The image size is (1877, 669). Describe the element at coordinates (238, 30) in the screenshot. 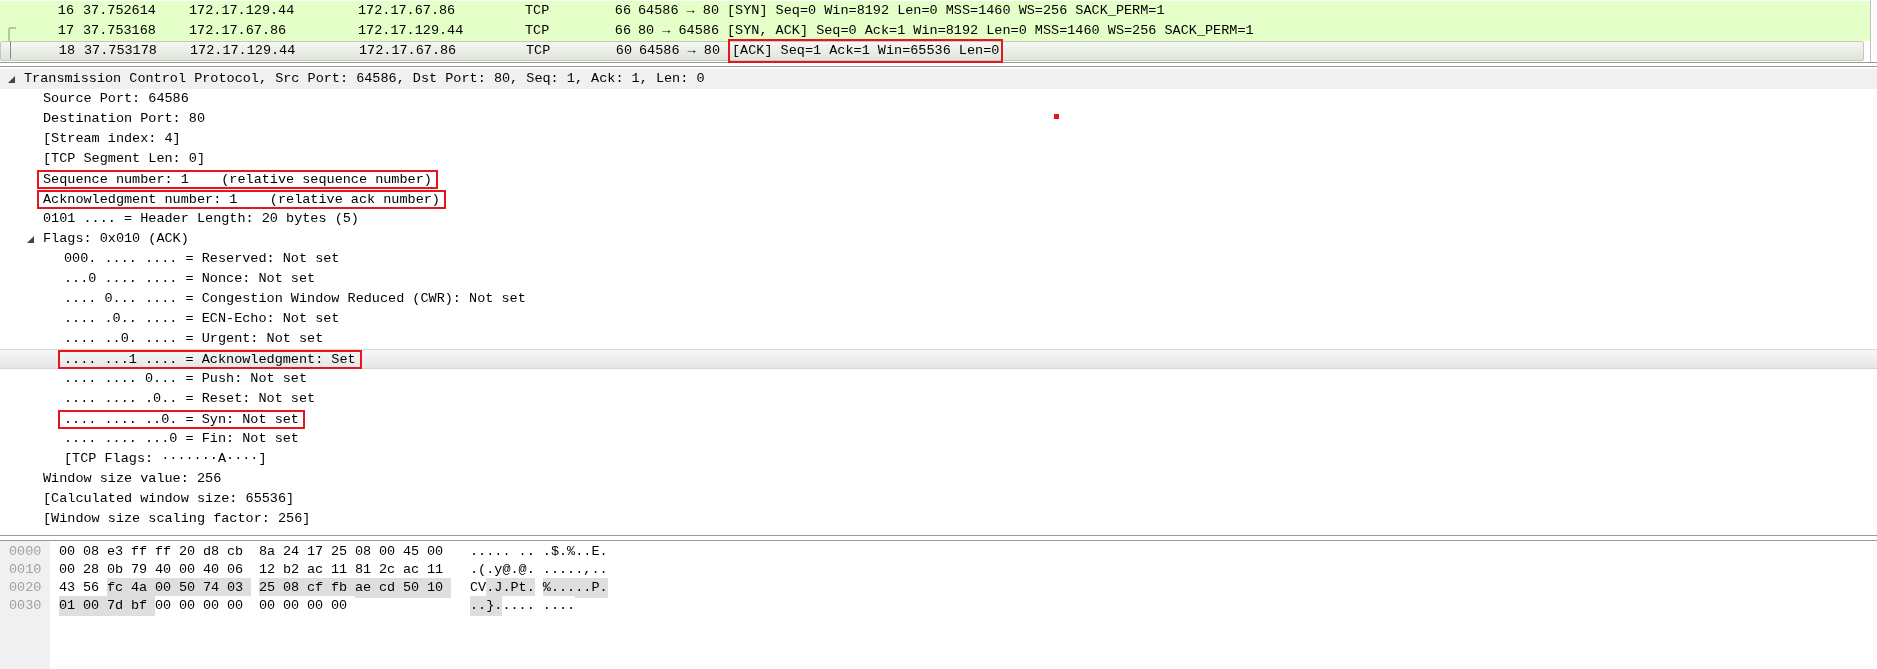

I see `packet-source: 172.17.67.86` at that location.